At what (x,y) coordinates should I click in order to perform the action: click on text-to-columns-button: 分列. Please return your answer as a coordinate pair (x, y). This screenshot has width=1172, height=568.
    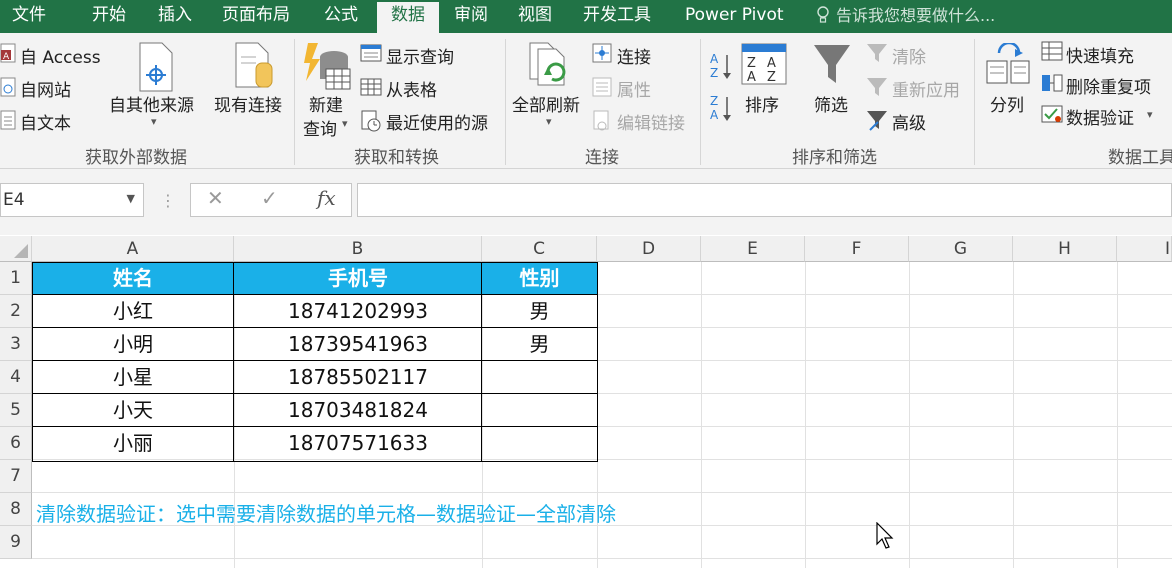
    Looking at the image, I should click on (1007, 103).